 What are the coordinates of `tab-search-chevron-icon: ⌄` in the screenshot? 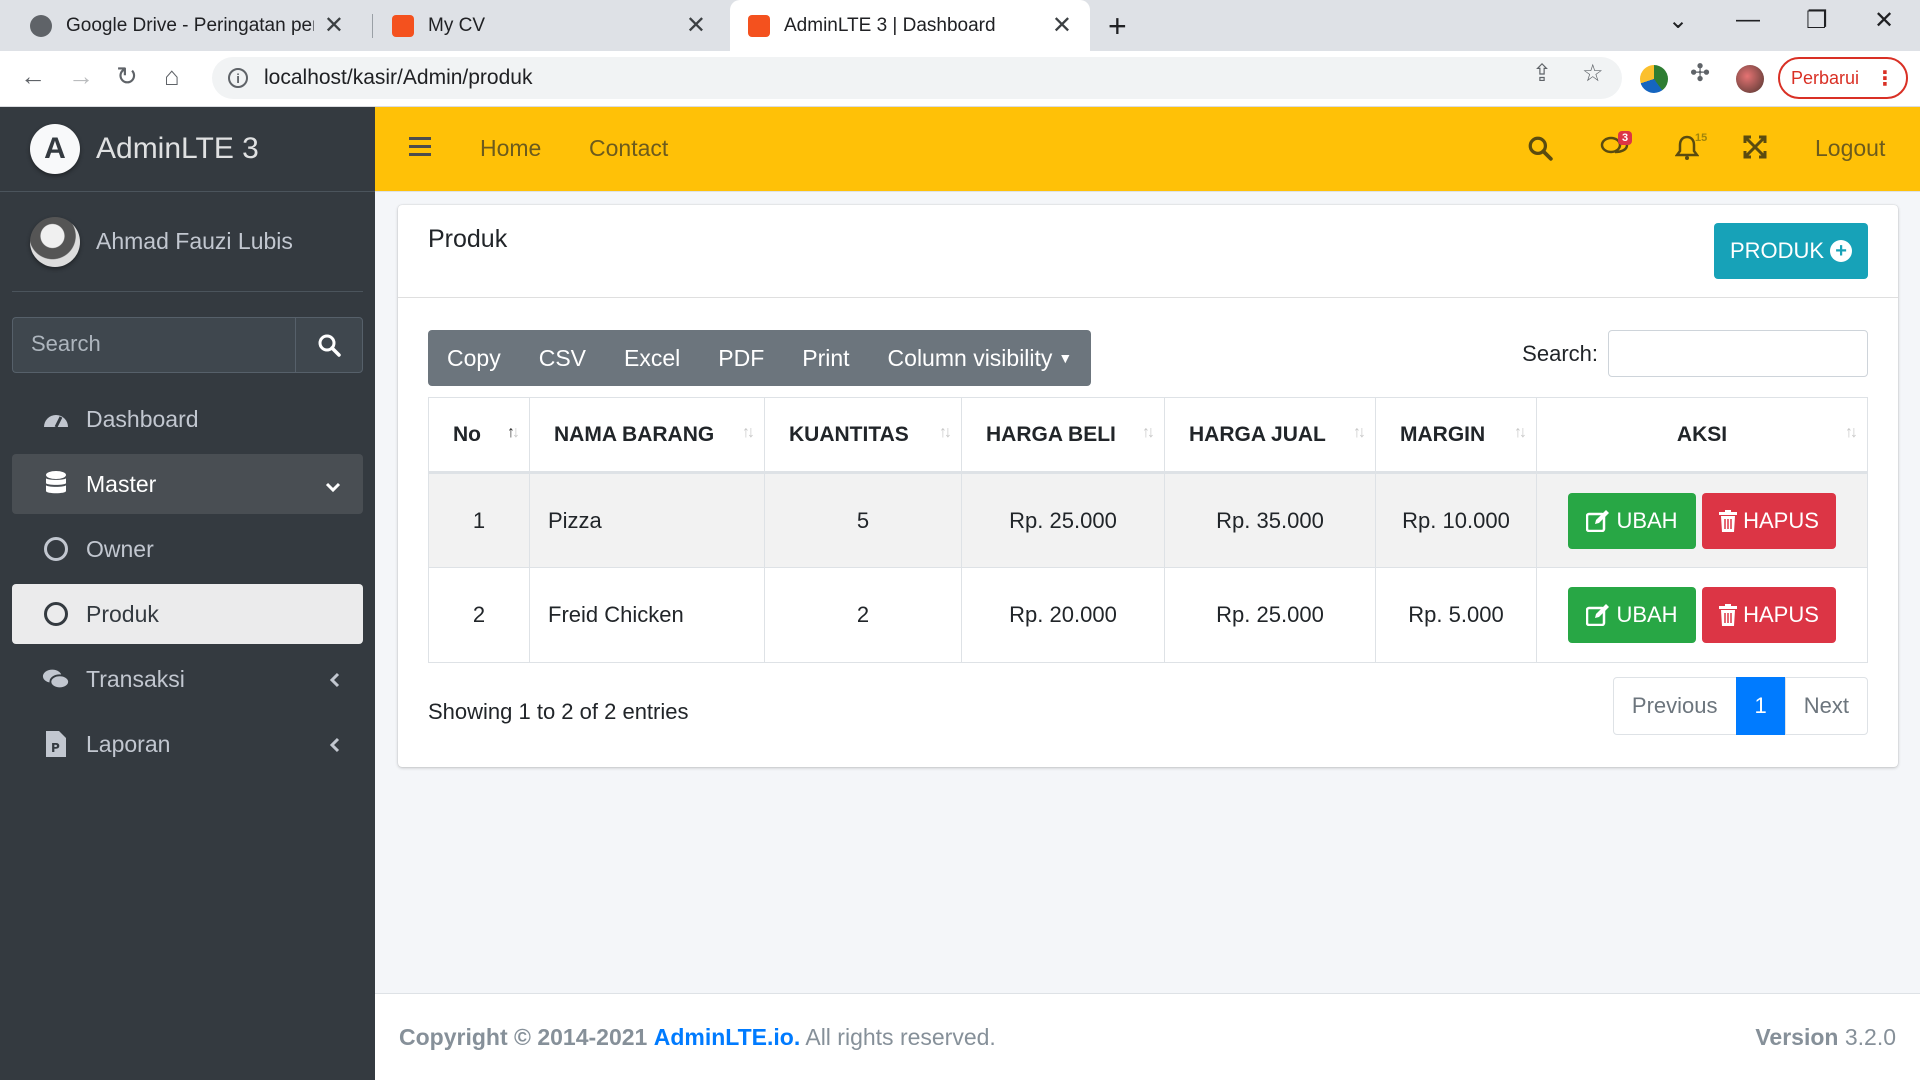 It's located at (1678, 20).